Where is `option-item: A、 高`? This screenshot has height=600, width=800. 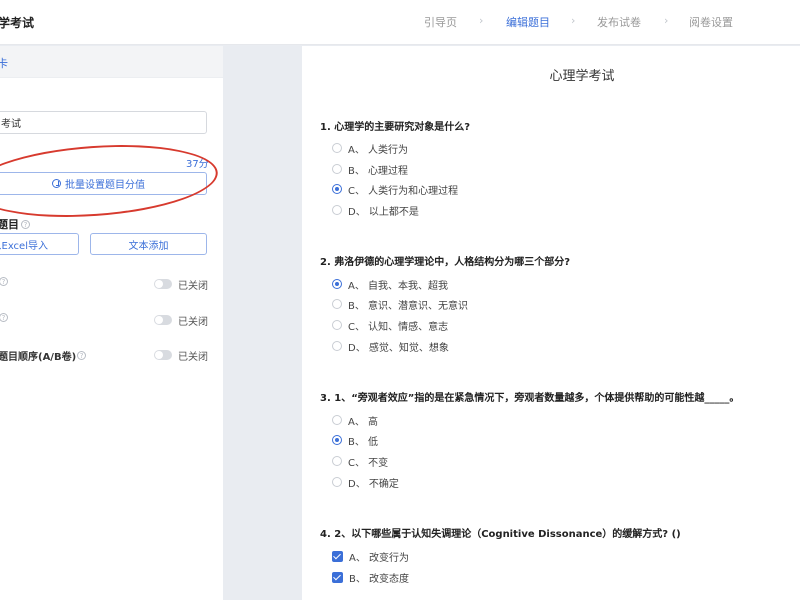
option-item: A、 高 is located at coordinates (355, 420).